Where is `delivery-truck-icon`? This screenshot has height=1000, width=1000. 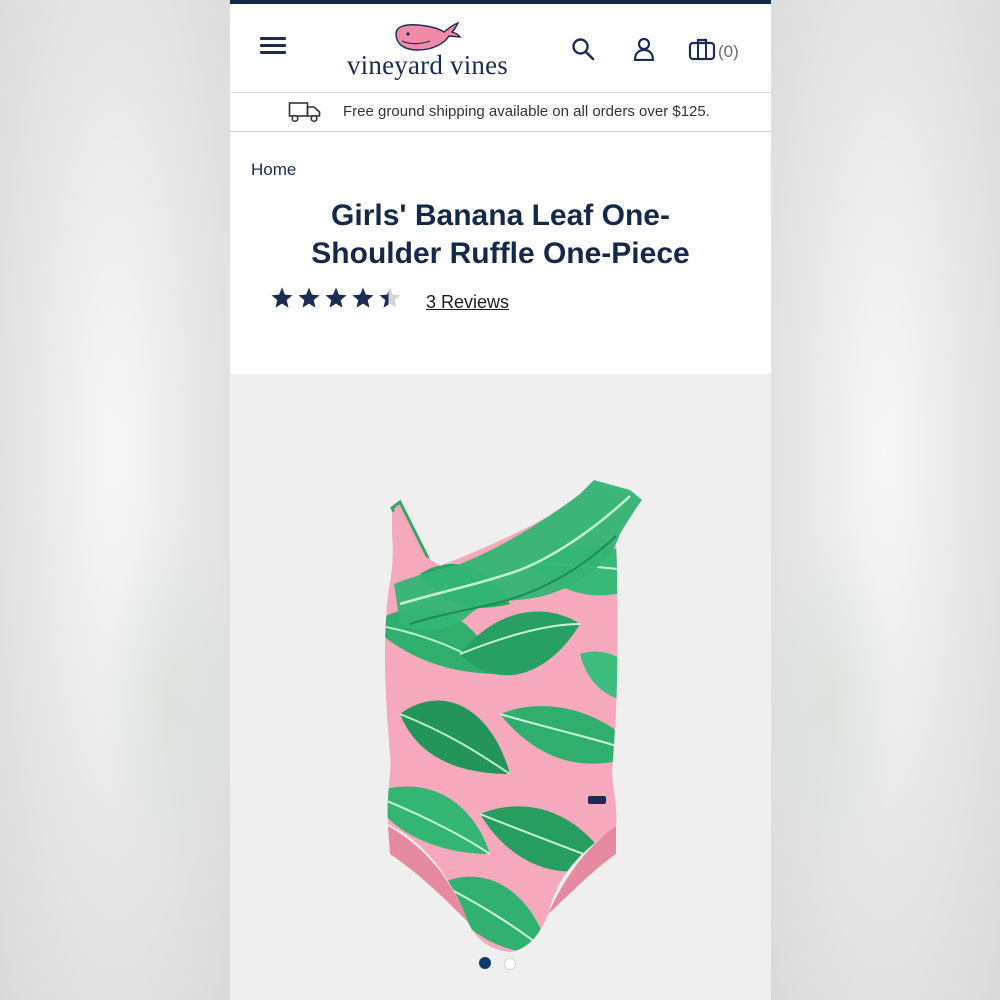 delivery-truck-icon is located at coordinates (304, 112).